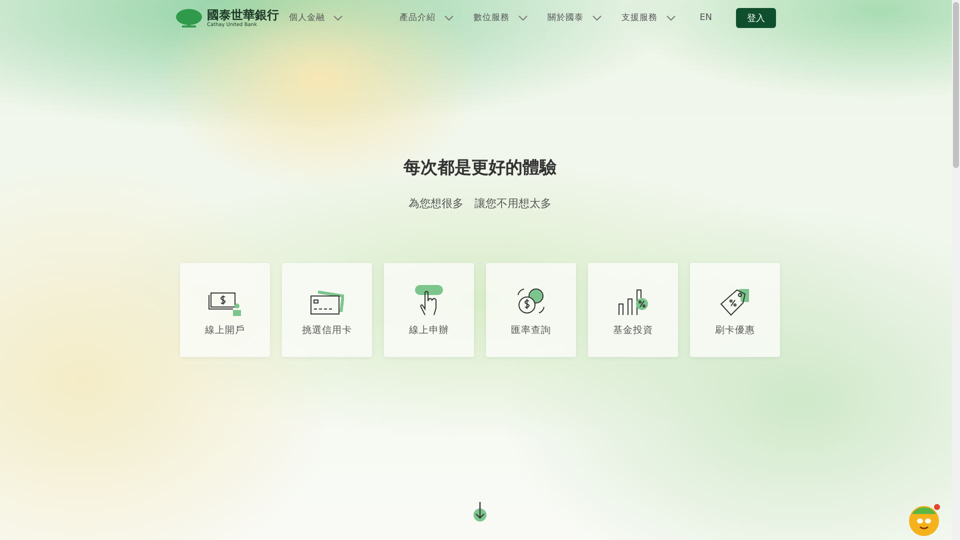  Describe the element at coordinates (327, 303) in the screenshot. I see `credit-card-icon` at that location.